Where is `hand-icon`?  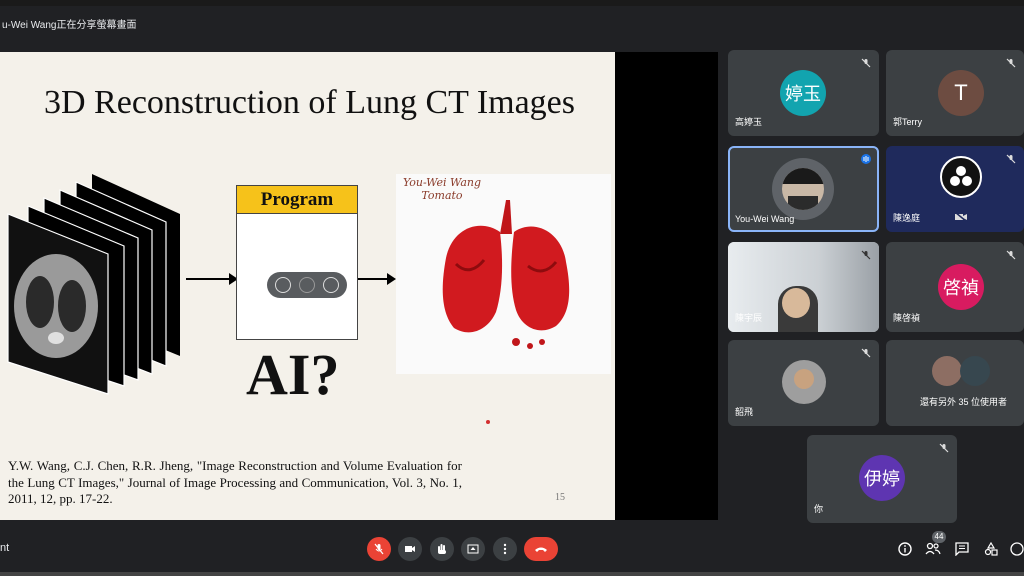
hand-icon is located at coordinates (442, 549).